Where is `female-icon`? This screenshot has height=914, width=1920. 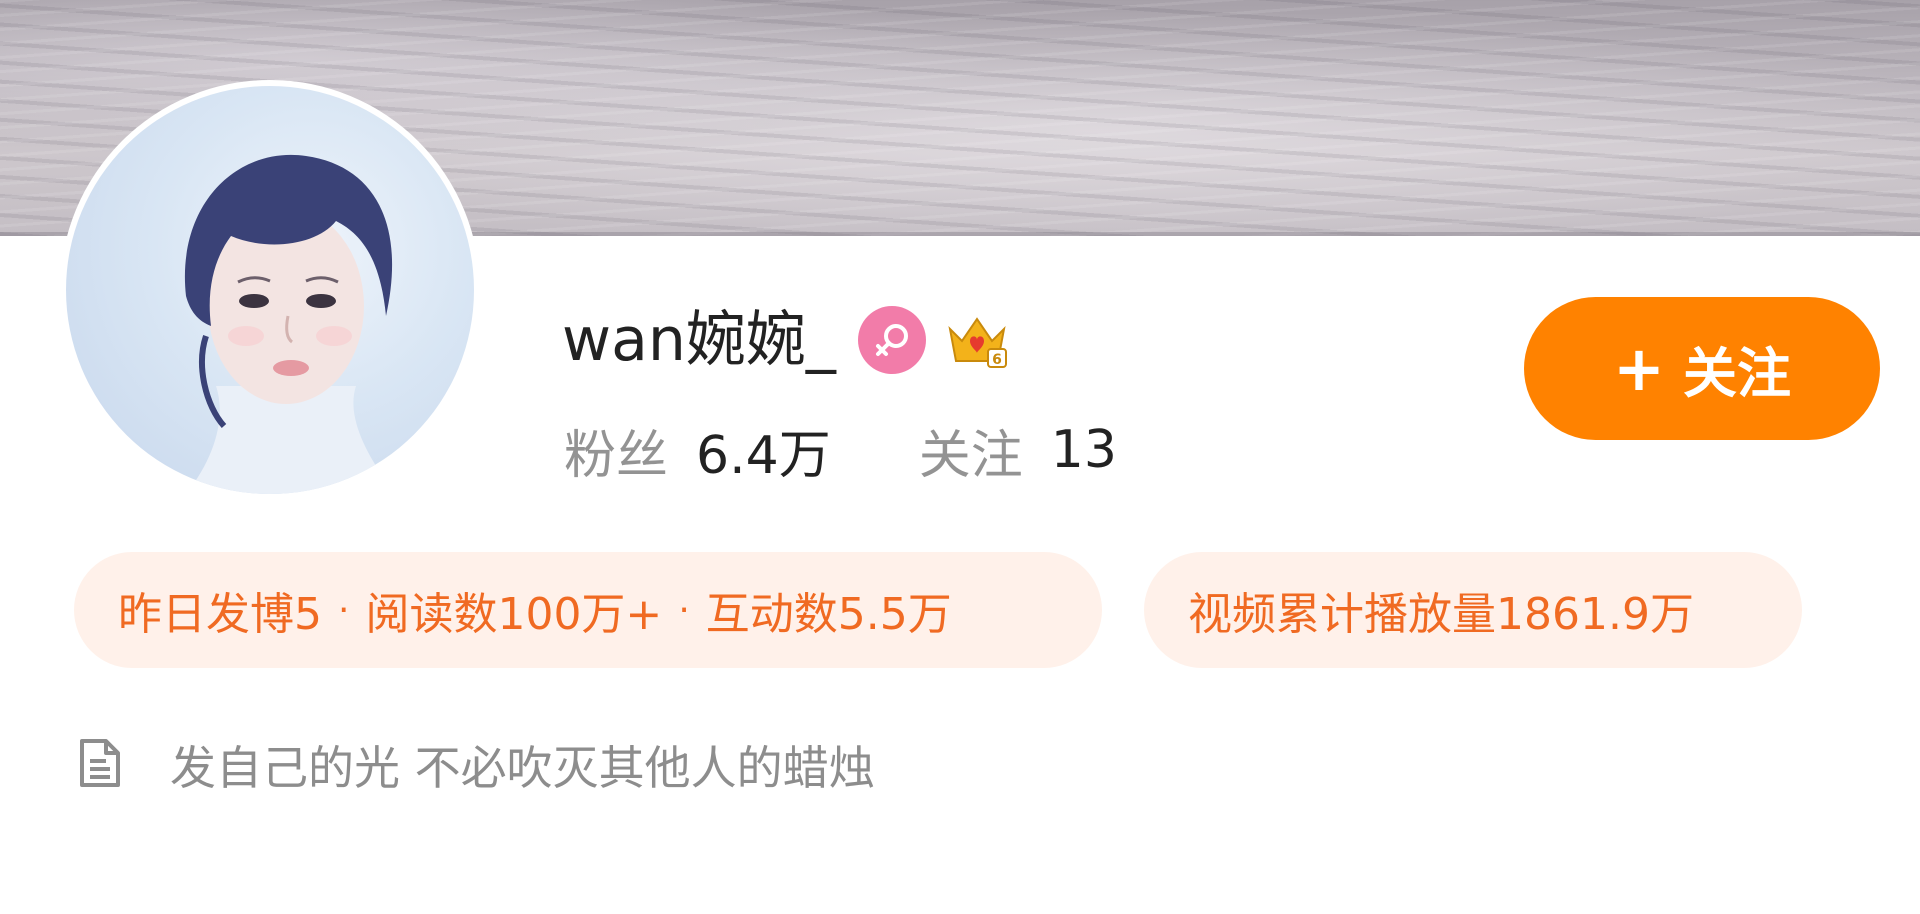 female-icon is located at coordinates (891, 340).